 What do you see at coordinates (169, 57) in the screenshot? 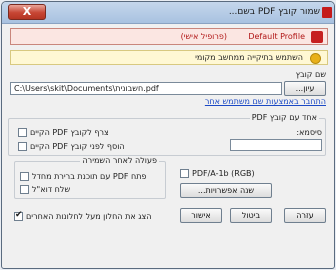
I see `local-folder-notice: השתמש בתיקייה ממחשב מקומי` at bounding box center [169, 57].